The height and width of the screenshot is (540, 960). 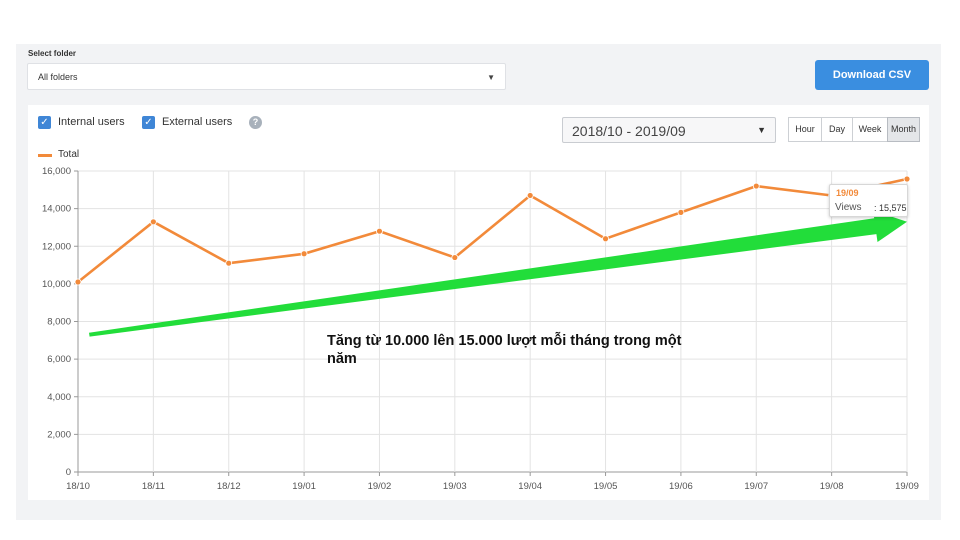 What do you see at coordinates (848, 207) in the screenshot?
I see `tooltip-metric: Views` at bounding box center [848, 207].